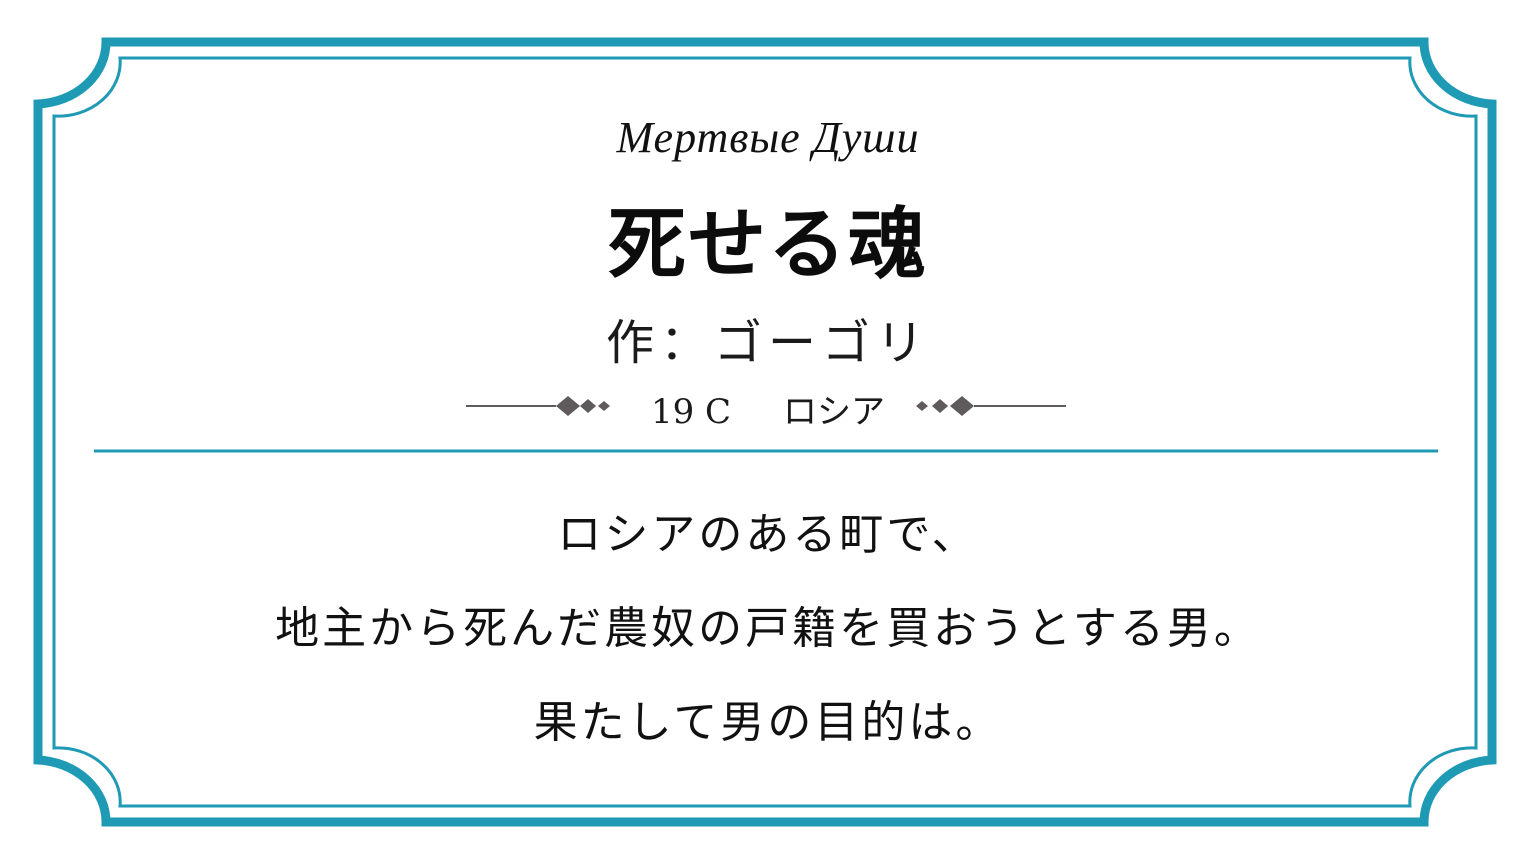  Describe the element at coordinates (834, 412) in the screenshot. I see `country-label: ロシア` at that location.